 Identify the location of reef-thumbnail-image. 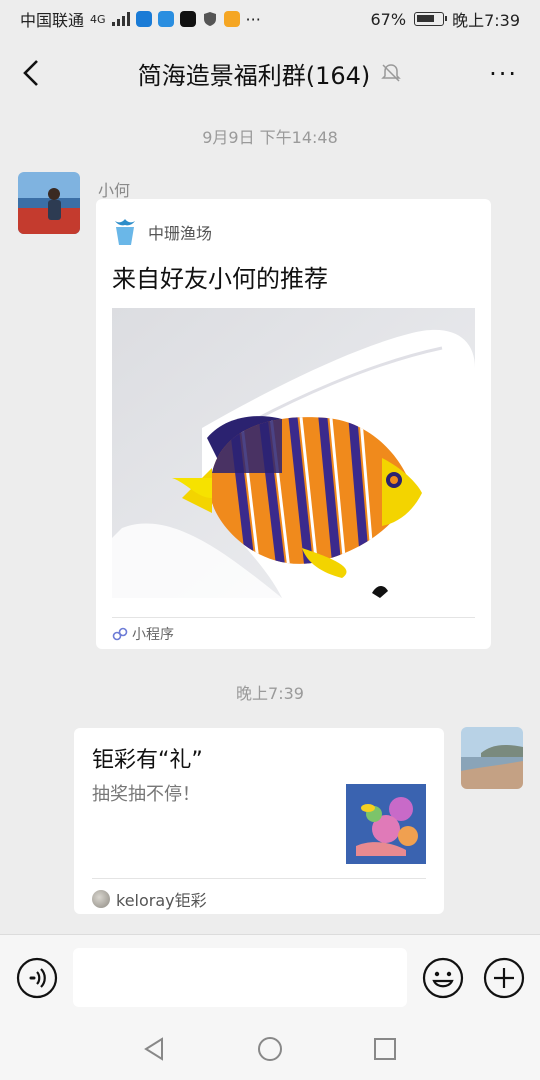
(386, 824).